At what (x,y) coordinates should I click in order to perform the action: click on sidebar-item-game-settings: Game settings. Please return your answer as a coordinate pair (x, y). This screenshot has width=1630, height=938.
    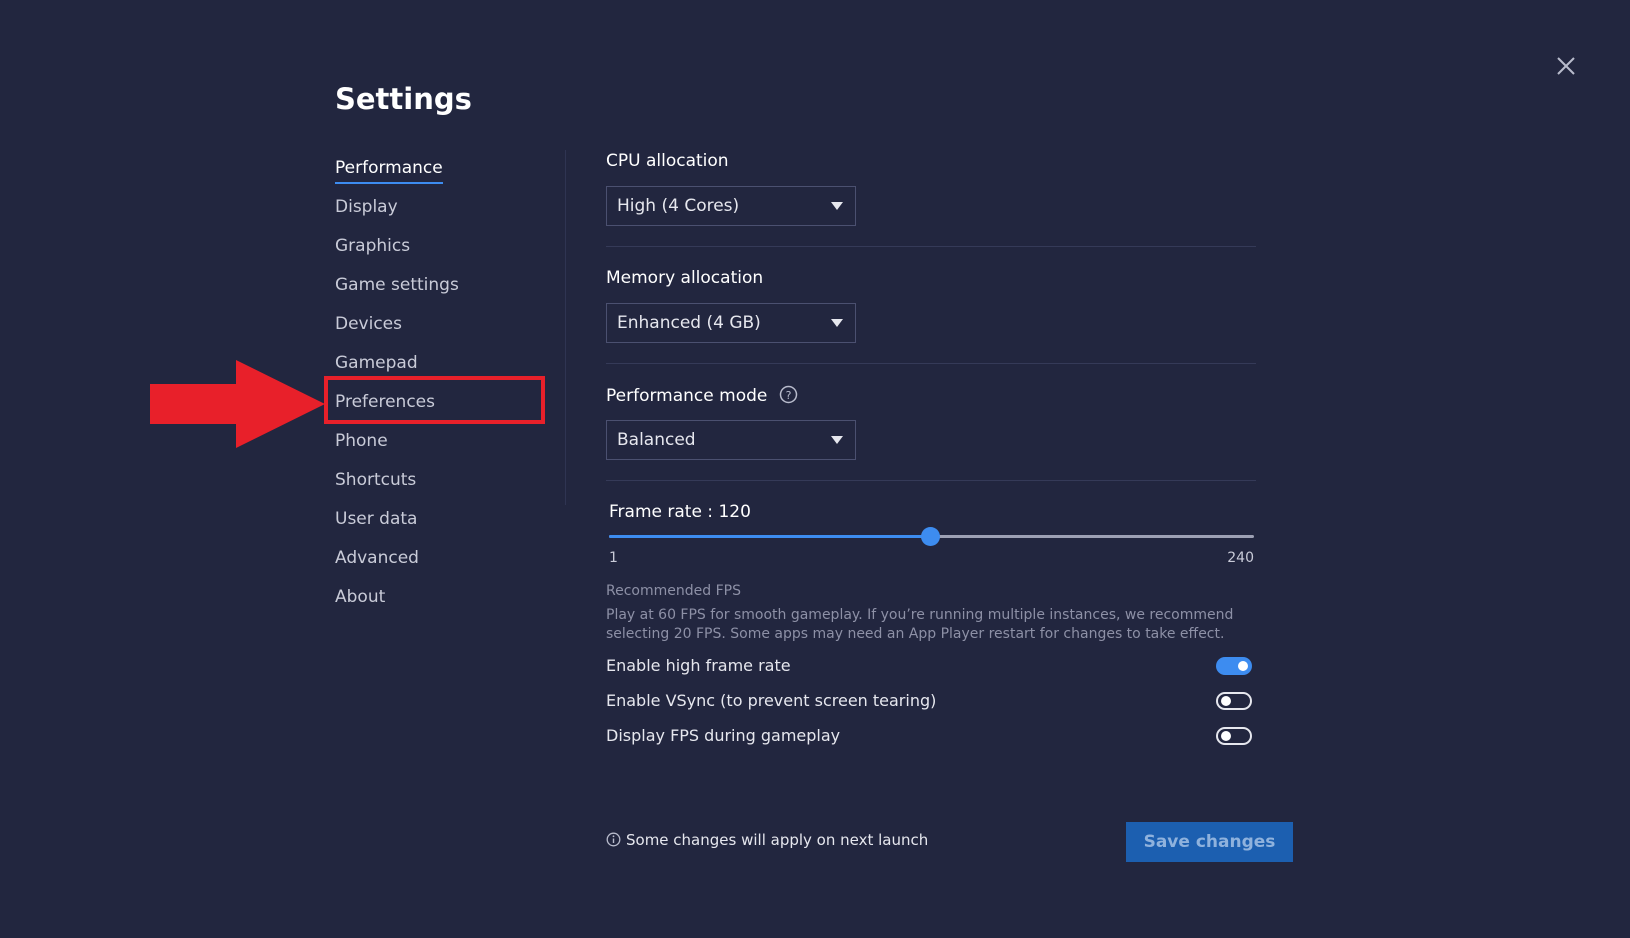
    Looking at the image, I should click on (445, 288).